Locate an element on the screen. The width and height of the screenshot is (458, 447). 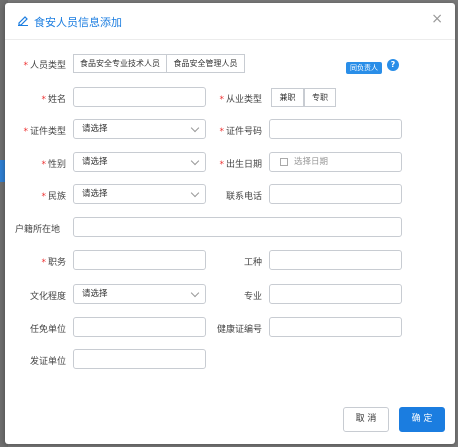
phone-input is located at coordinates (335, 194).